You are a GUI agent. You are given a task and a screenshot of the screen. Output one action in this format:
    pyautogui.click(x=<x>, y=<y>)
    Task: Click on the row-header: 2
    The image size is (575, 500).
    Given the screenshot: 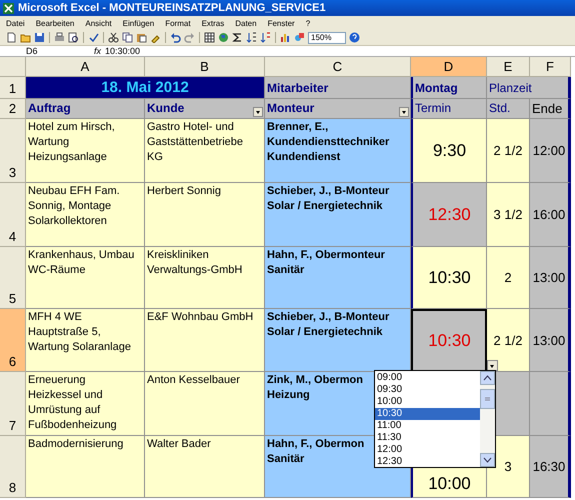 What is the action you would take?
    pyautogui.click(x=13, y=109)
    